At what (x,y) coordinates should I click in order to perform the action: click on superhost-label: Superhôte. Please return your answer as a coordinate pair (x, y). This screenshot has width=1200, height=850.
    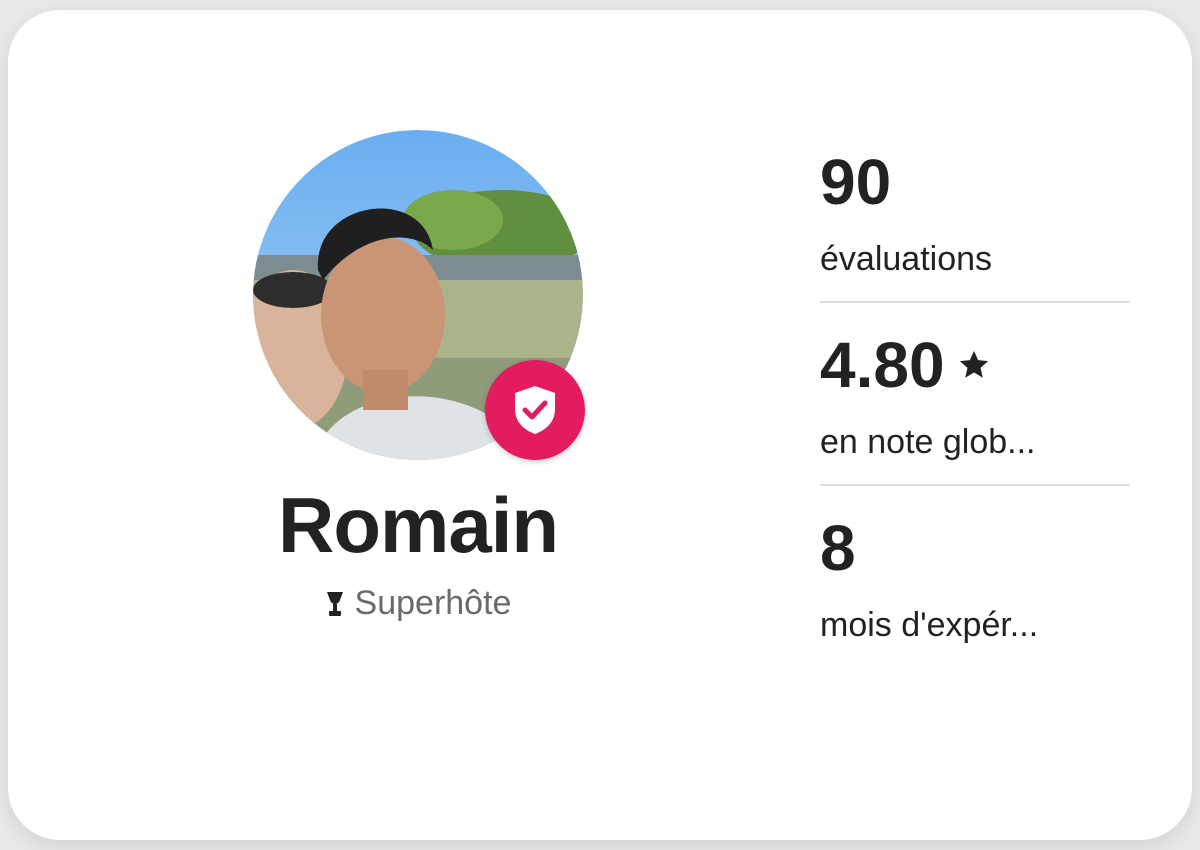
    Looking at the image, I should click on (433, 603).